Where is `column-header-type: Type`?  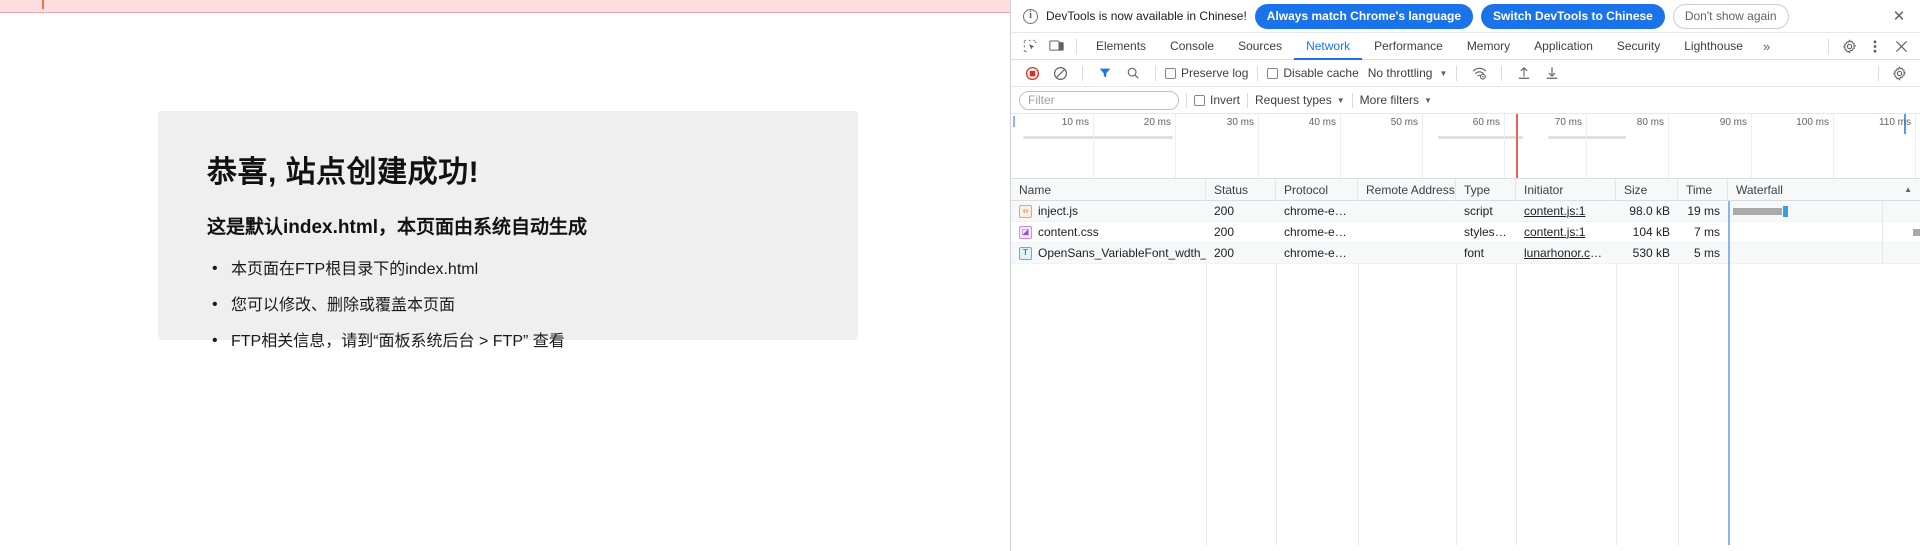
column-header-type: Type is located at coordinates (1486, 189).